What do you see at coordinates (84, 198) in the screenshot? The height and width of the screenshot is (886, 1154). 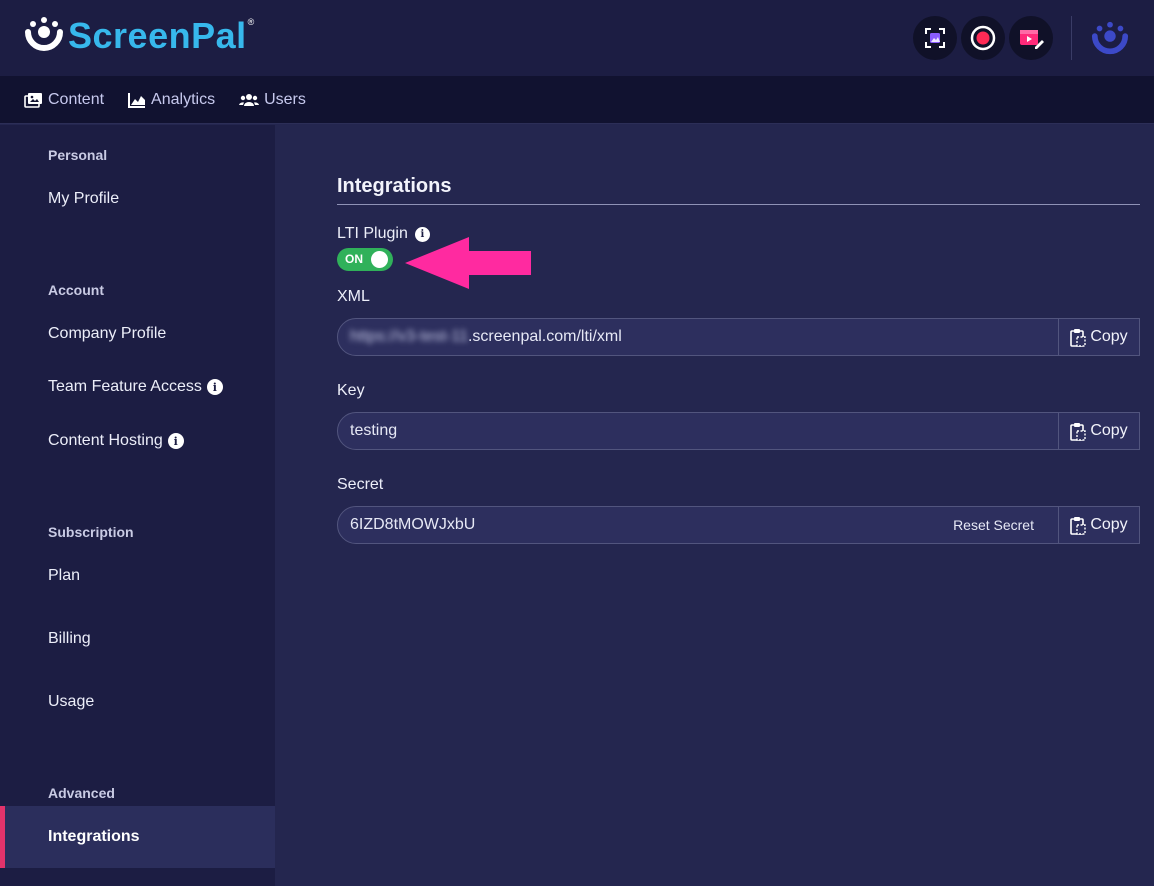 I see `sidebar-item-label: My Profile` at bounding box center [84, 198].